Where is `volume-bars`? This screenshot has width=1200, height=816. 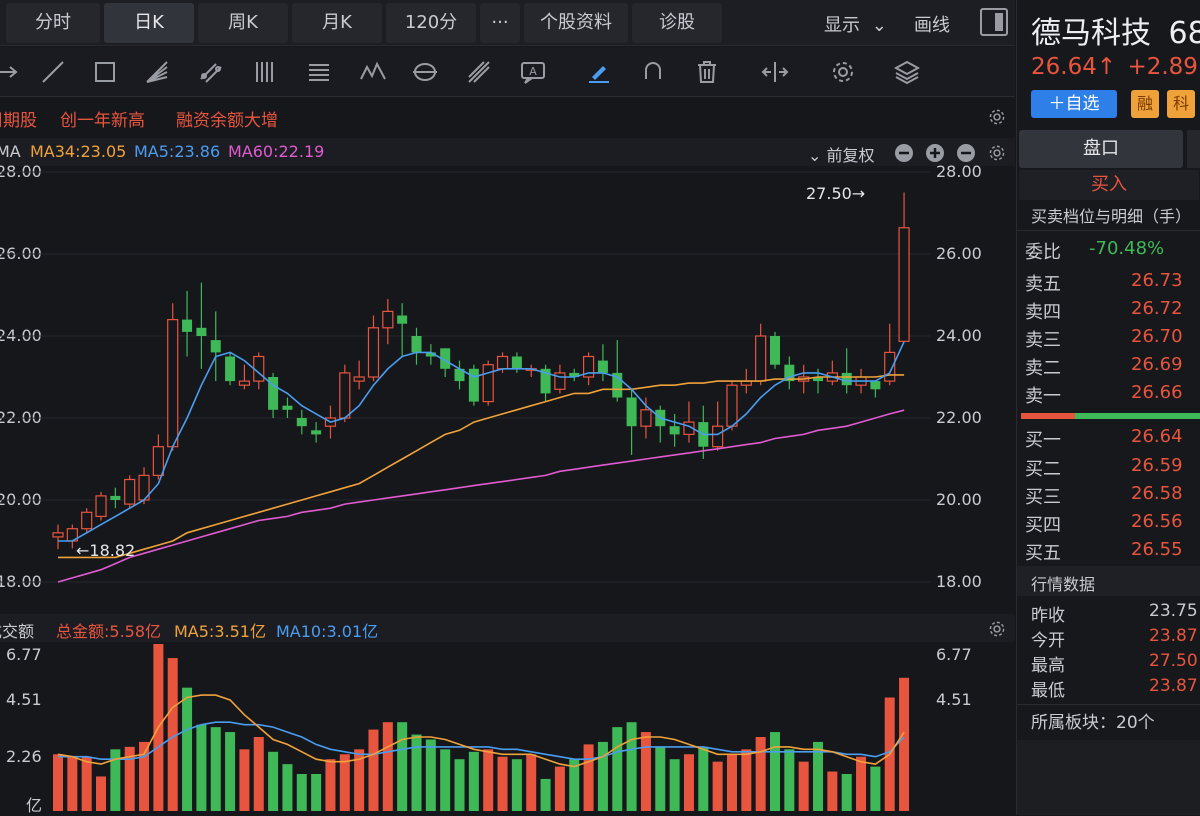
volume-bars is located at coordinates (481, 727).